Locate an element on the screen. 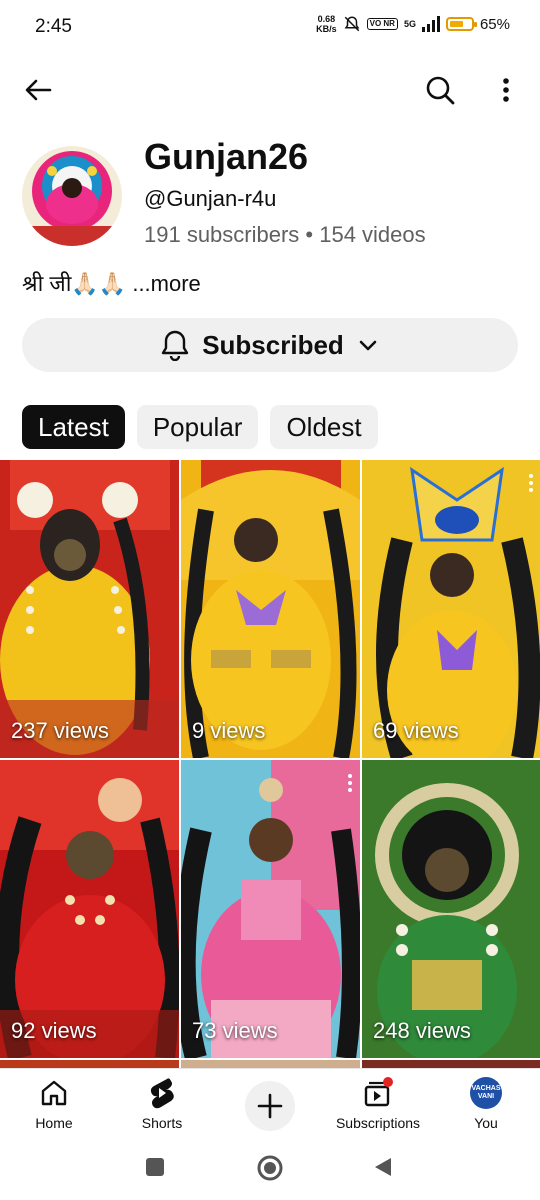 This screenshot has width=540, height=1200. nav-shorts-label: Shorts is located at coordinates (162, 1123).